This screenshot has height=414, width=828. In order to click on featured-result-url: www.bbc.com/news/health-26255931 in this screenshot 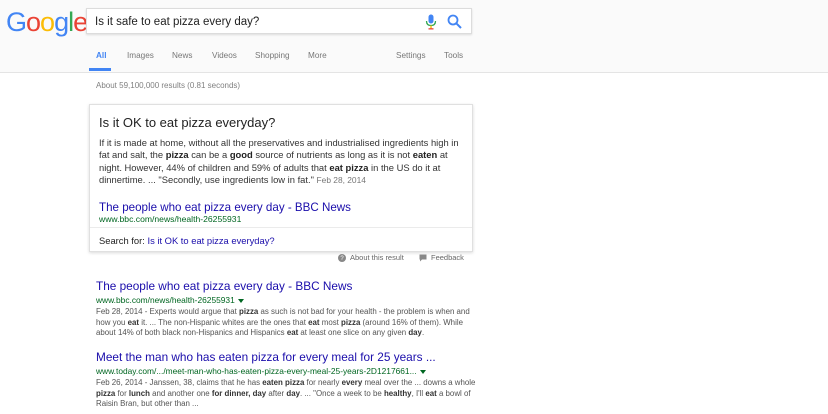, I will do `click(170, 219)`.